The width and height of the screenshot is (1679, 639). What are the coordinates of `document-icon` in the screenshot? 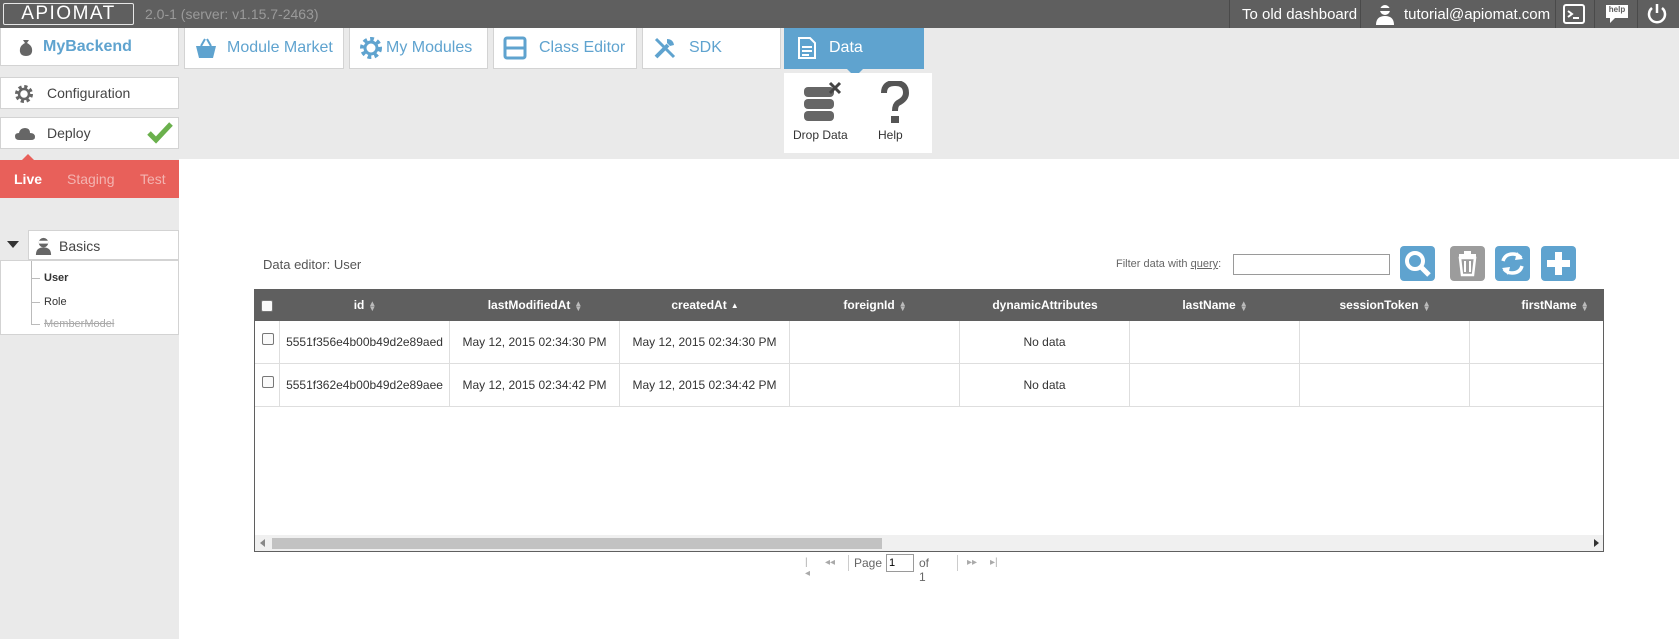 It's located at (807, 48).